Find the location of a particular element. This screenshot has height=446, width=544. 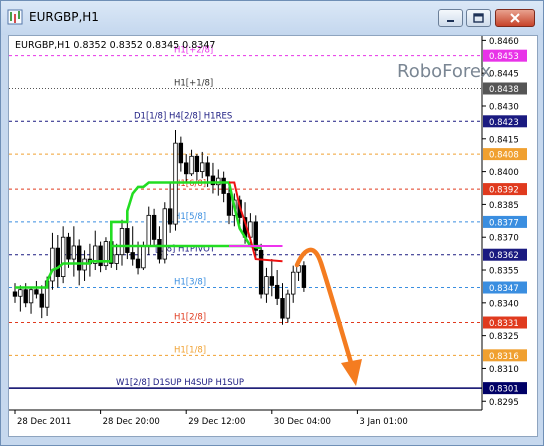

level-label: H1[5/8] is located at coordinates (190, 217).